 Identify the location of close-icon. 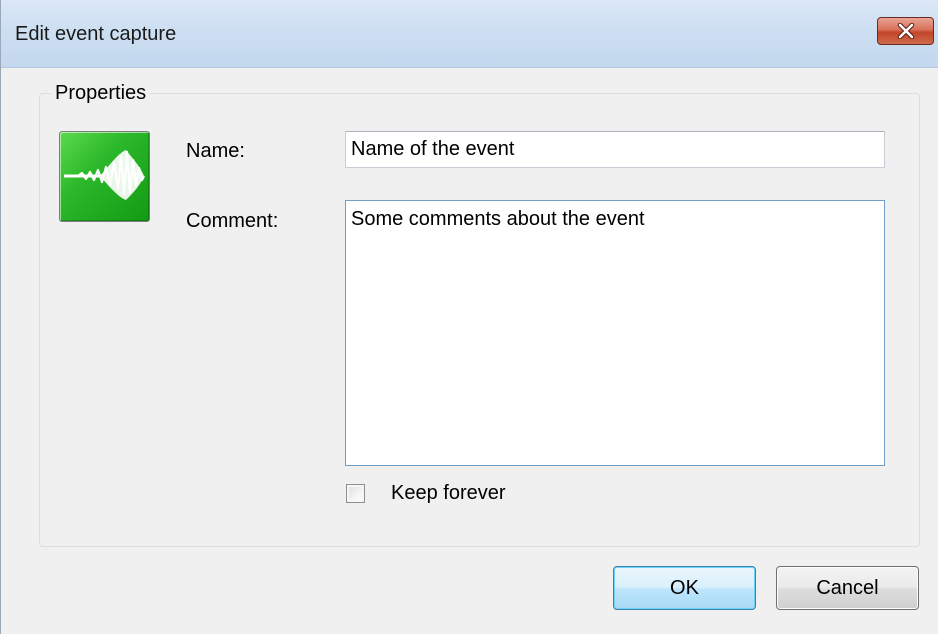
(906, 31).